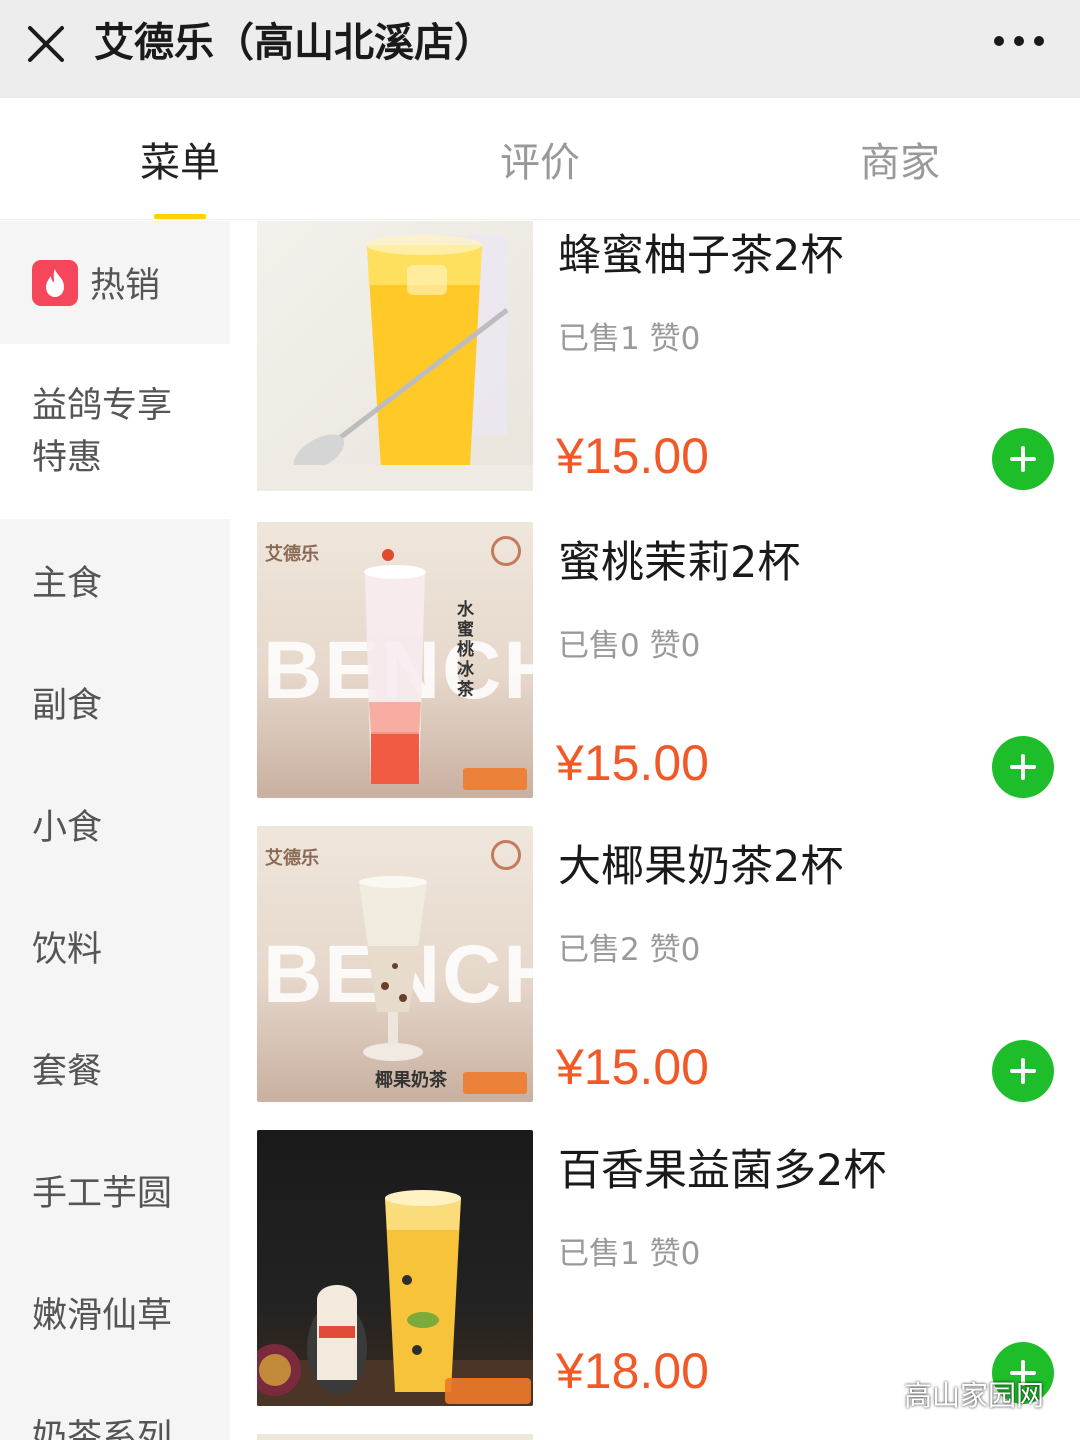 The image size is (1080, 1440). I want to click on sidebar-item-hot: 热销, so click(115, 282).